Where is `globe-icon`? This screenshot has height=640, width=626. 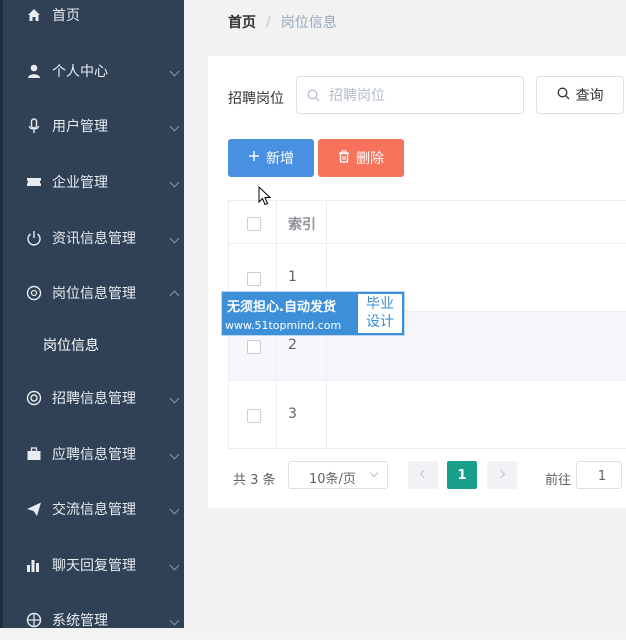 globe-icon is located at coordinates (34, 620).